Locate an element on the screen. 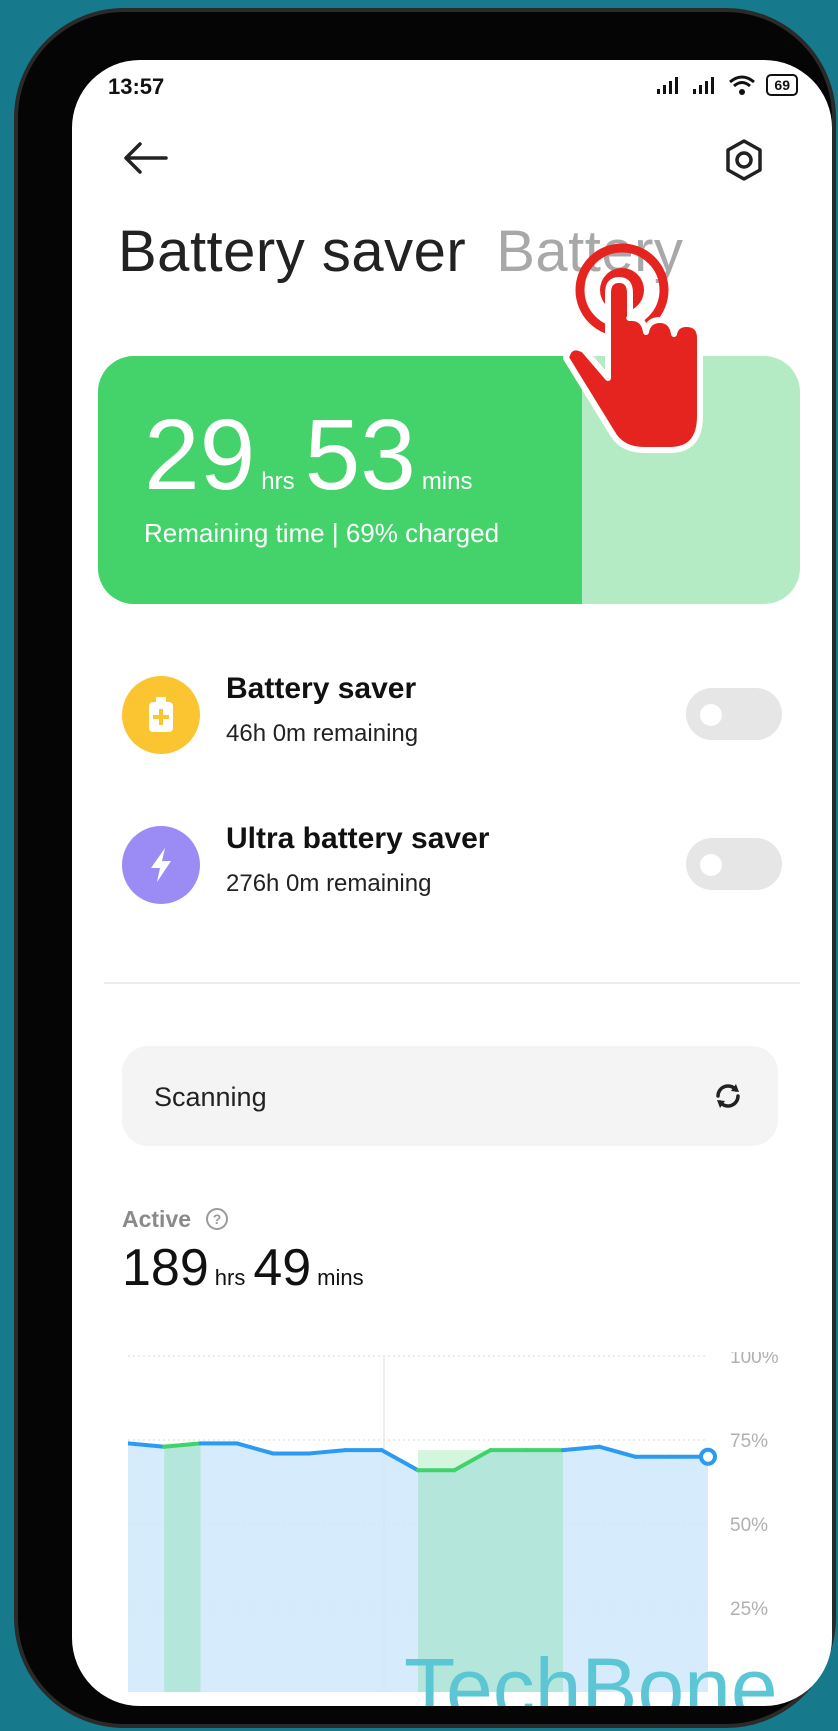 The height and width of the screenshot is (1731, 838). ultra-battery-saver-subtitle: 276h 0m remaining is located at coordinates (329, 883).